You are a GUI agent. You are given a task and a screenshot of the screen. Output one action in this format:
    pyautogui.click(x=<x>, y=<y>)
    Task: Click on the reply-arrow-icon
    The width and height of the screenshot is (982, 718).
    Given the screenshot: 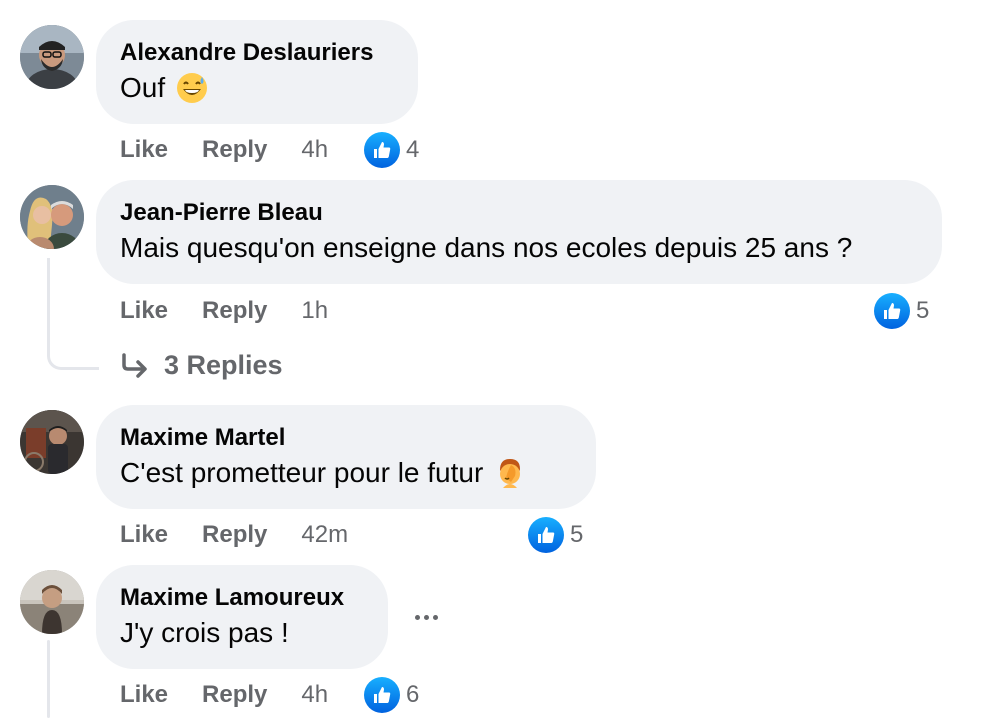 What is the action you would take?
    pyautogui.click(x=135, y=365)
    